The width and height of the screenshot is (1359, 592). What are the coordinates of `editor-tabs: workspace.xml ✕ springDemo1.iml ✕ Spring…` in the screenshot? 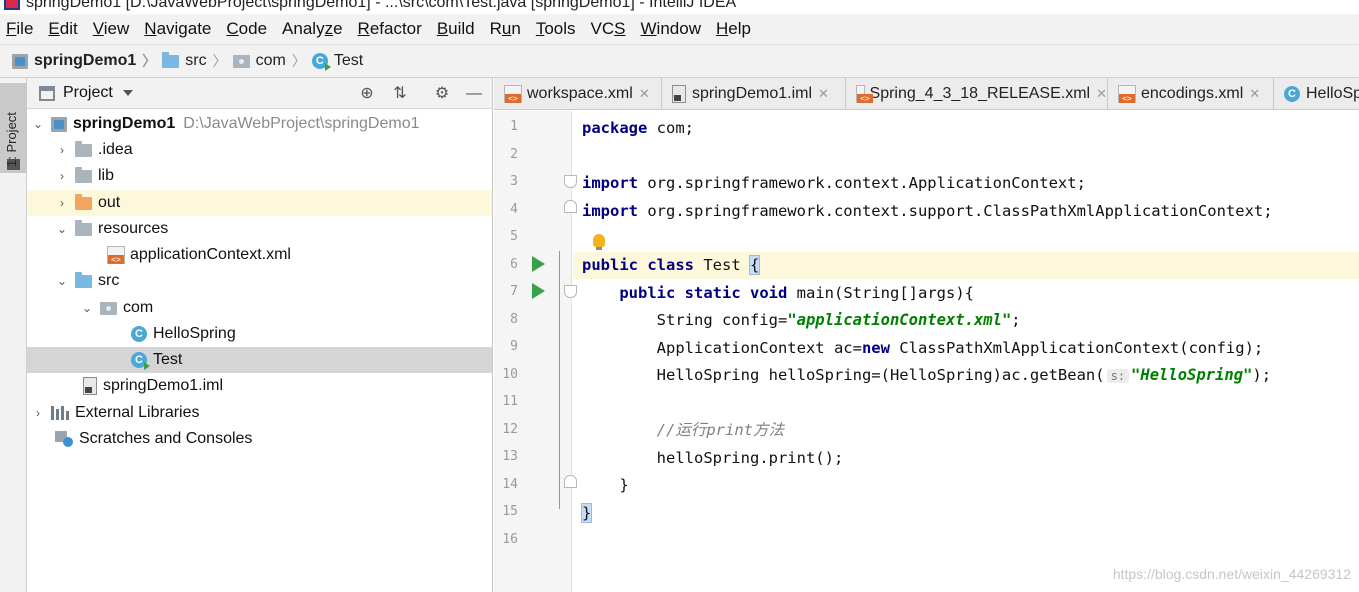 It's located at (926, 94).